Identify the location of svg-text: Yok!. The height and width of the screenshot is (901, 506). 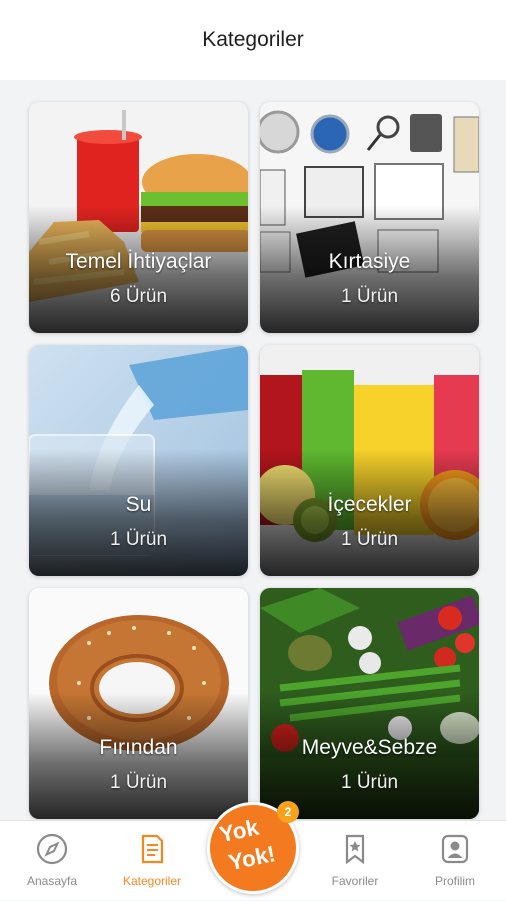
(251, 858).